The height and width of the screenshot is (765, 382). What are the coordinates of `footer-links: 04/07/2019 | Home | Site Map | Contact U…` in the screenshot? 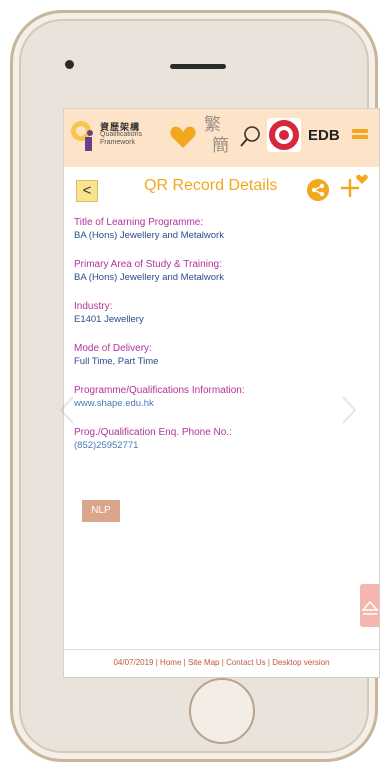 It's located at (221, 658).